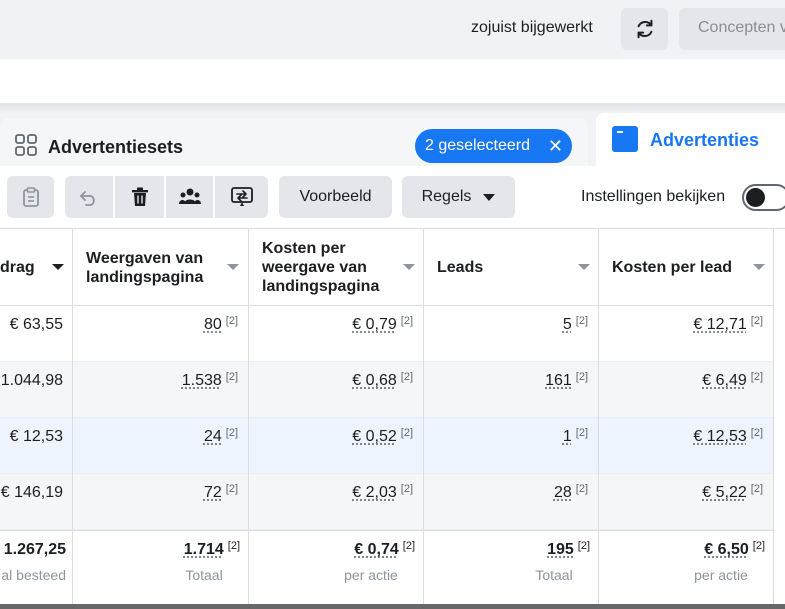 Image resolution: width=785 pixels, height=609 pixels. What do you see at coordinates (382, 324) in the screenshot?
I see `cell-cost-per-view: € 0,79 [2]` at bounding box center [382, 324].